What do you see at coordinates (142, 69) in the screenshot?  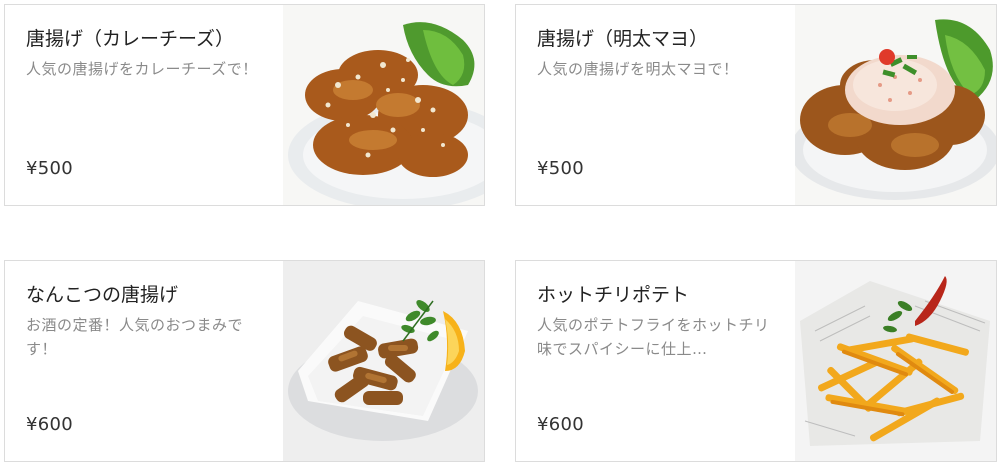 I see `menu-item-description: 人気の唐揚げをカレーチーズで！` at bounding box center [142, 69].